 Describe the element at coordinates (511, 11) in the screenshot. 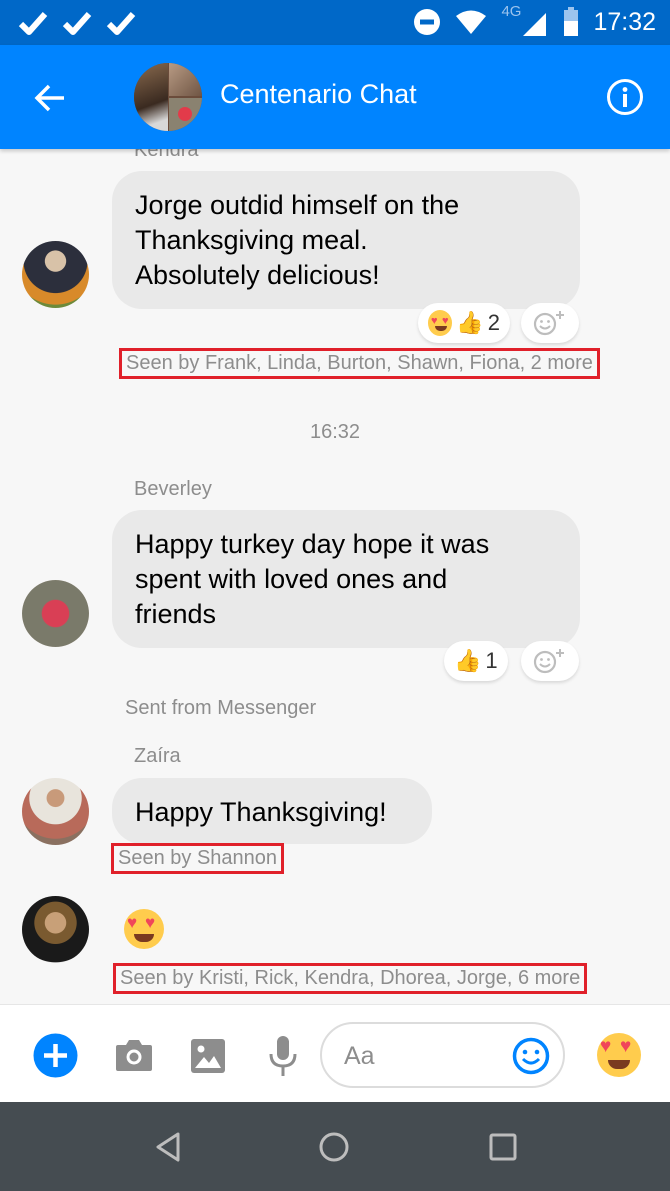

I see `network-type-label: 4G` at that location.